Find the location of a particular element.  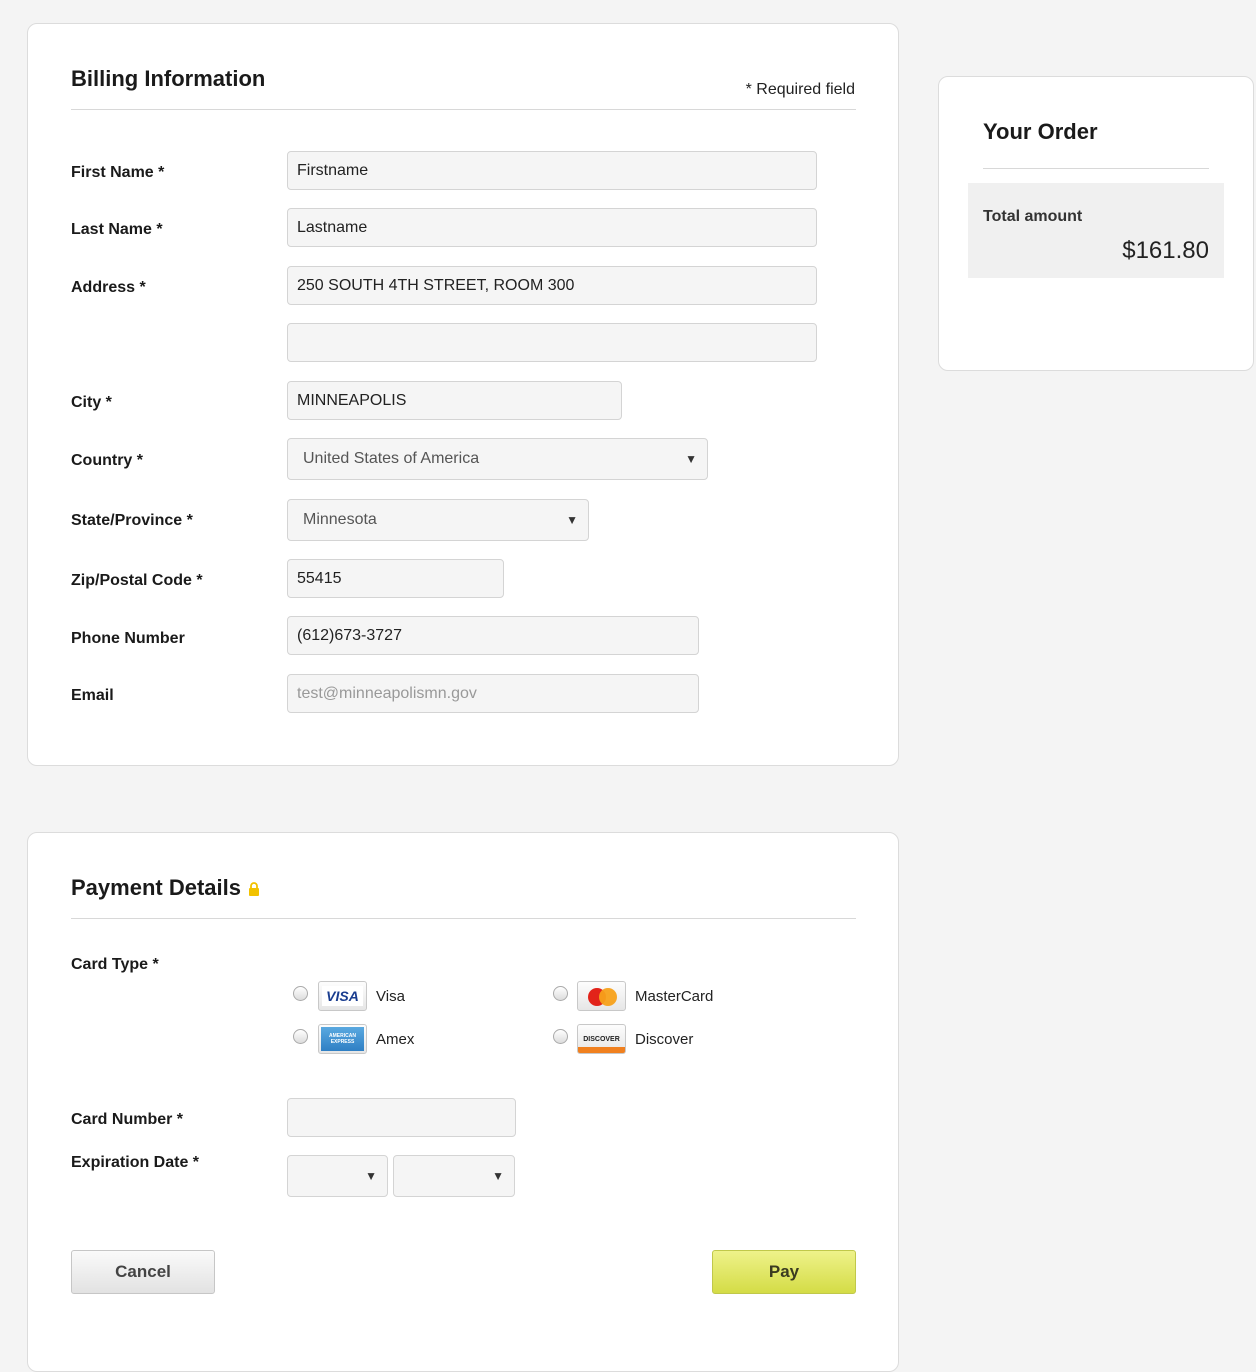

billing-divider is located at coordinates (463, 109).